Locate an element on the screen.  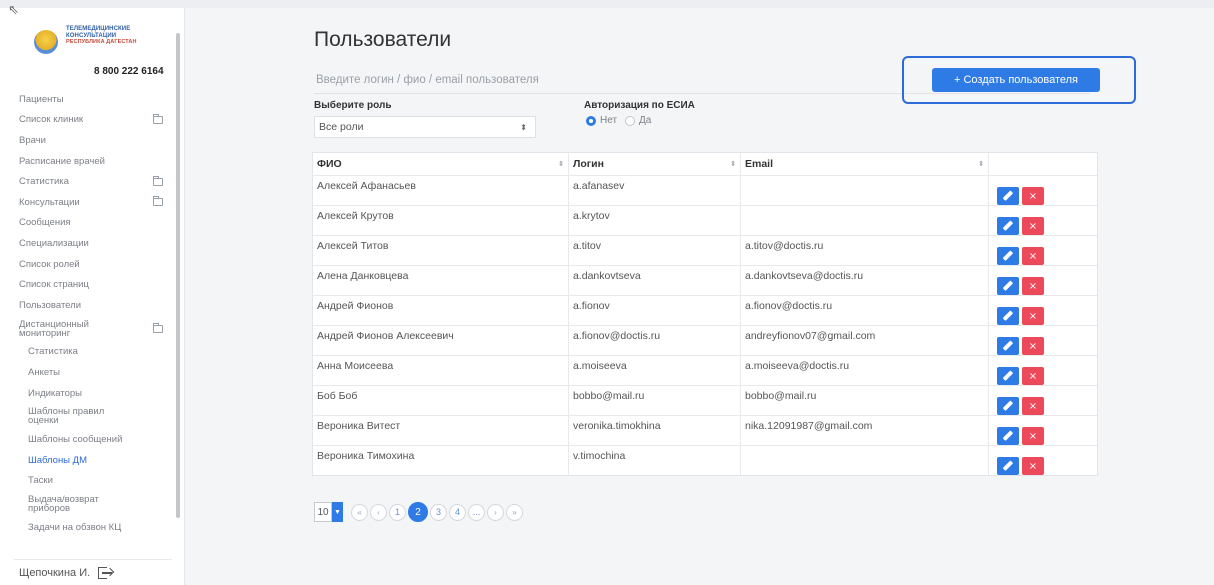
sidebar-scrollbar is located at coordinates (178, 275).